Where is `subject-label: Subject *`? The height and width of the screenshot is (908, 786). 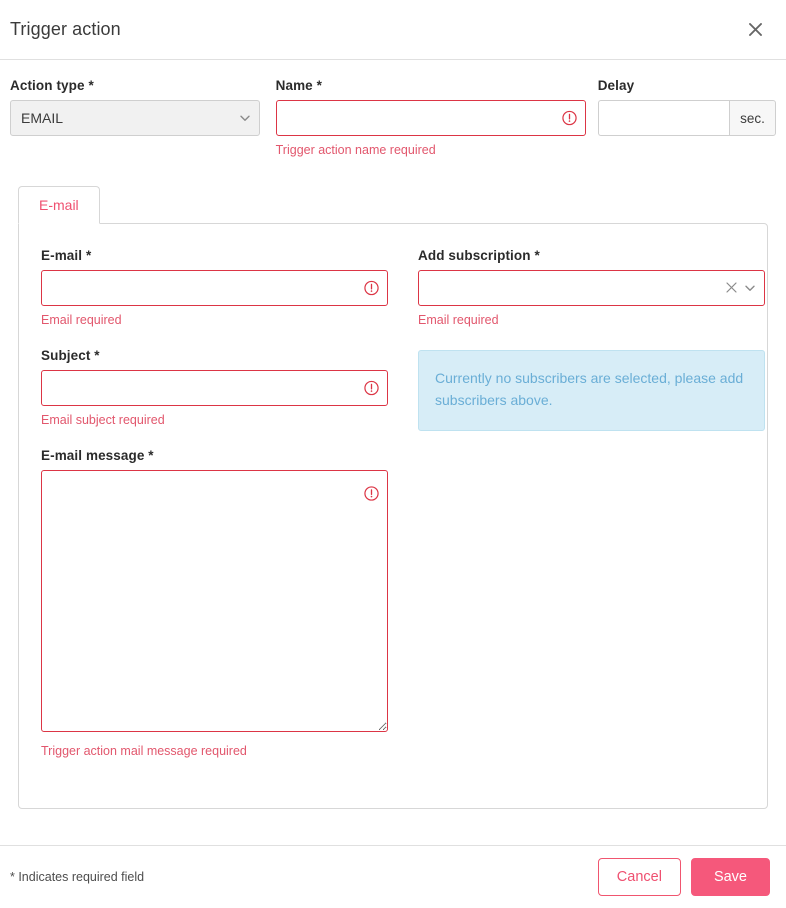 subject-label: Subject * is located at coordinates (70, 356).